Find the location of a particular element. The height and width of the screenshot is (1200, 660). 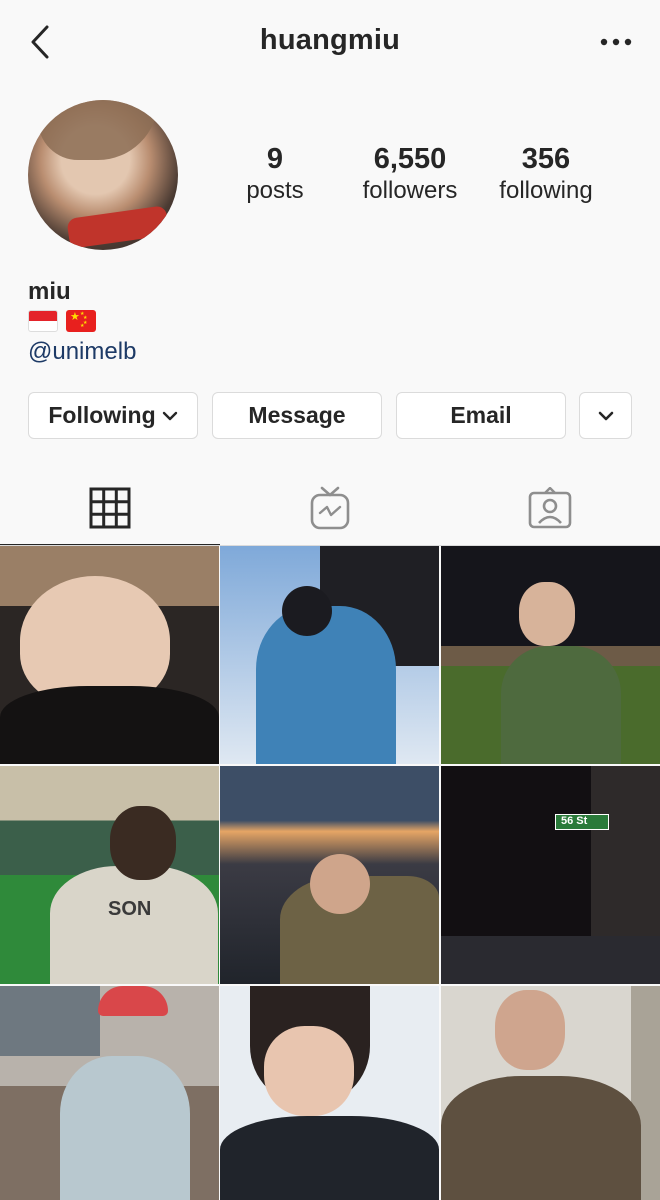

suggested-accounts-button is located at coordinates (605, 415).